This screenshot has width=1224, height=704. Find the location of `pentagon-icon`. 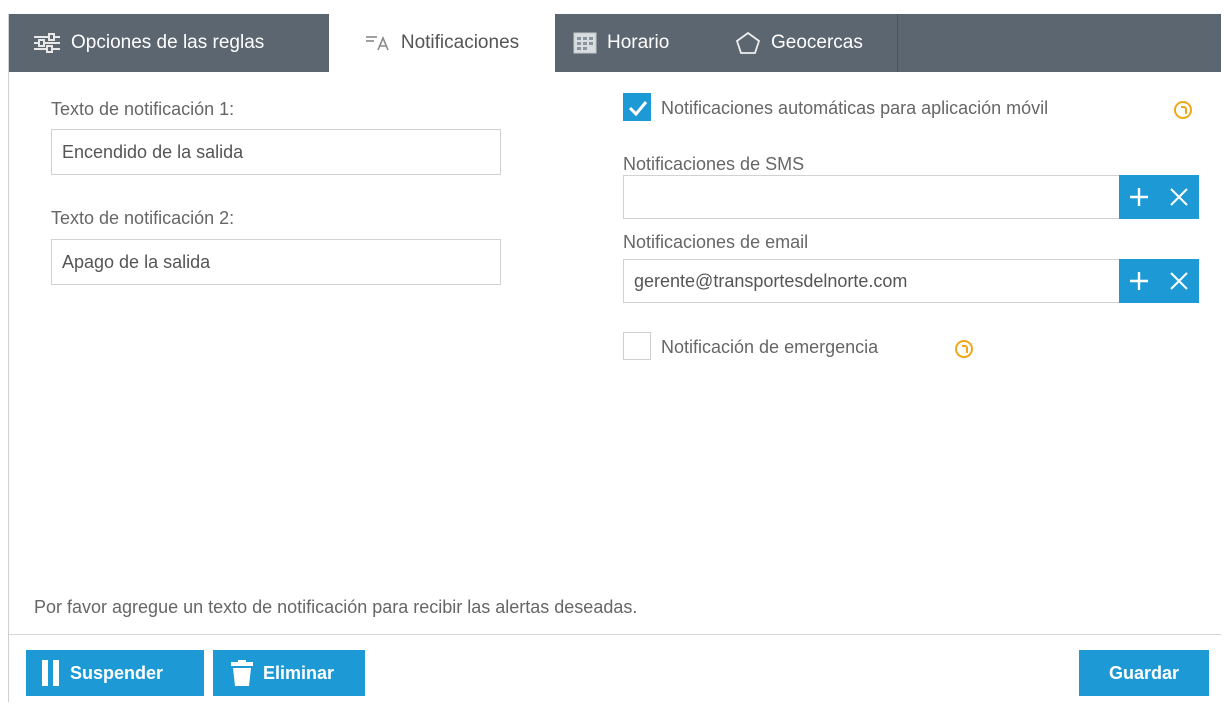

pentagon-icon is located at coordinates (748, 43).